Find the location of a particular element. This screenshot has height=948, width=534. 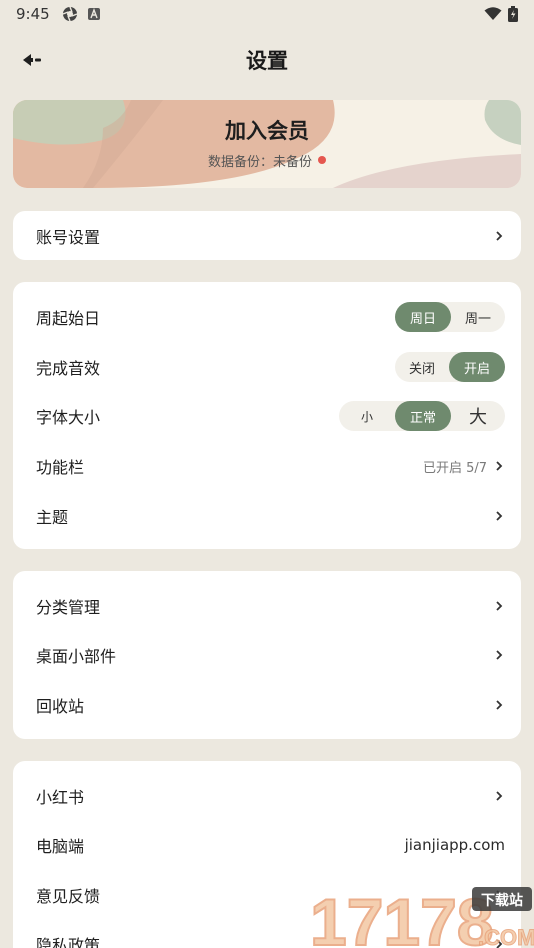

account-card: 账号设置 is located at coordinates (267, 235).